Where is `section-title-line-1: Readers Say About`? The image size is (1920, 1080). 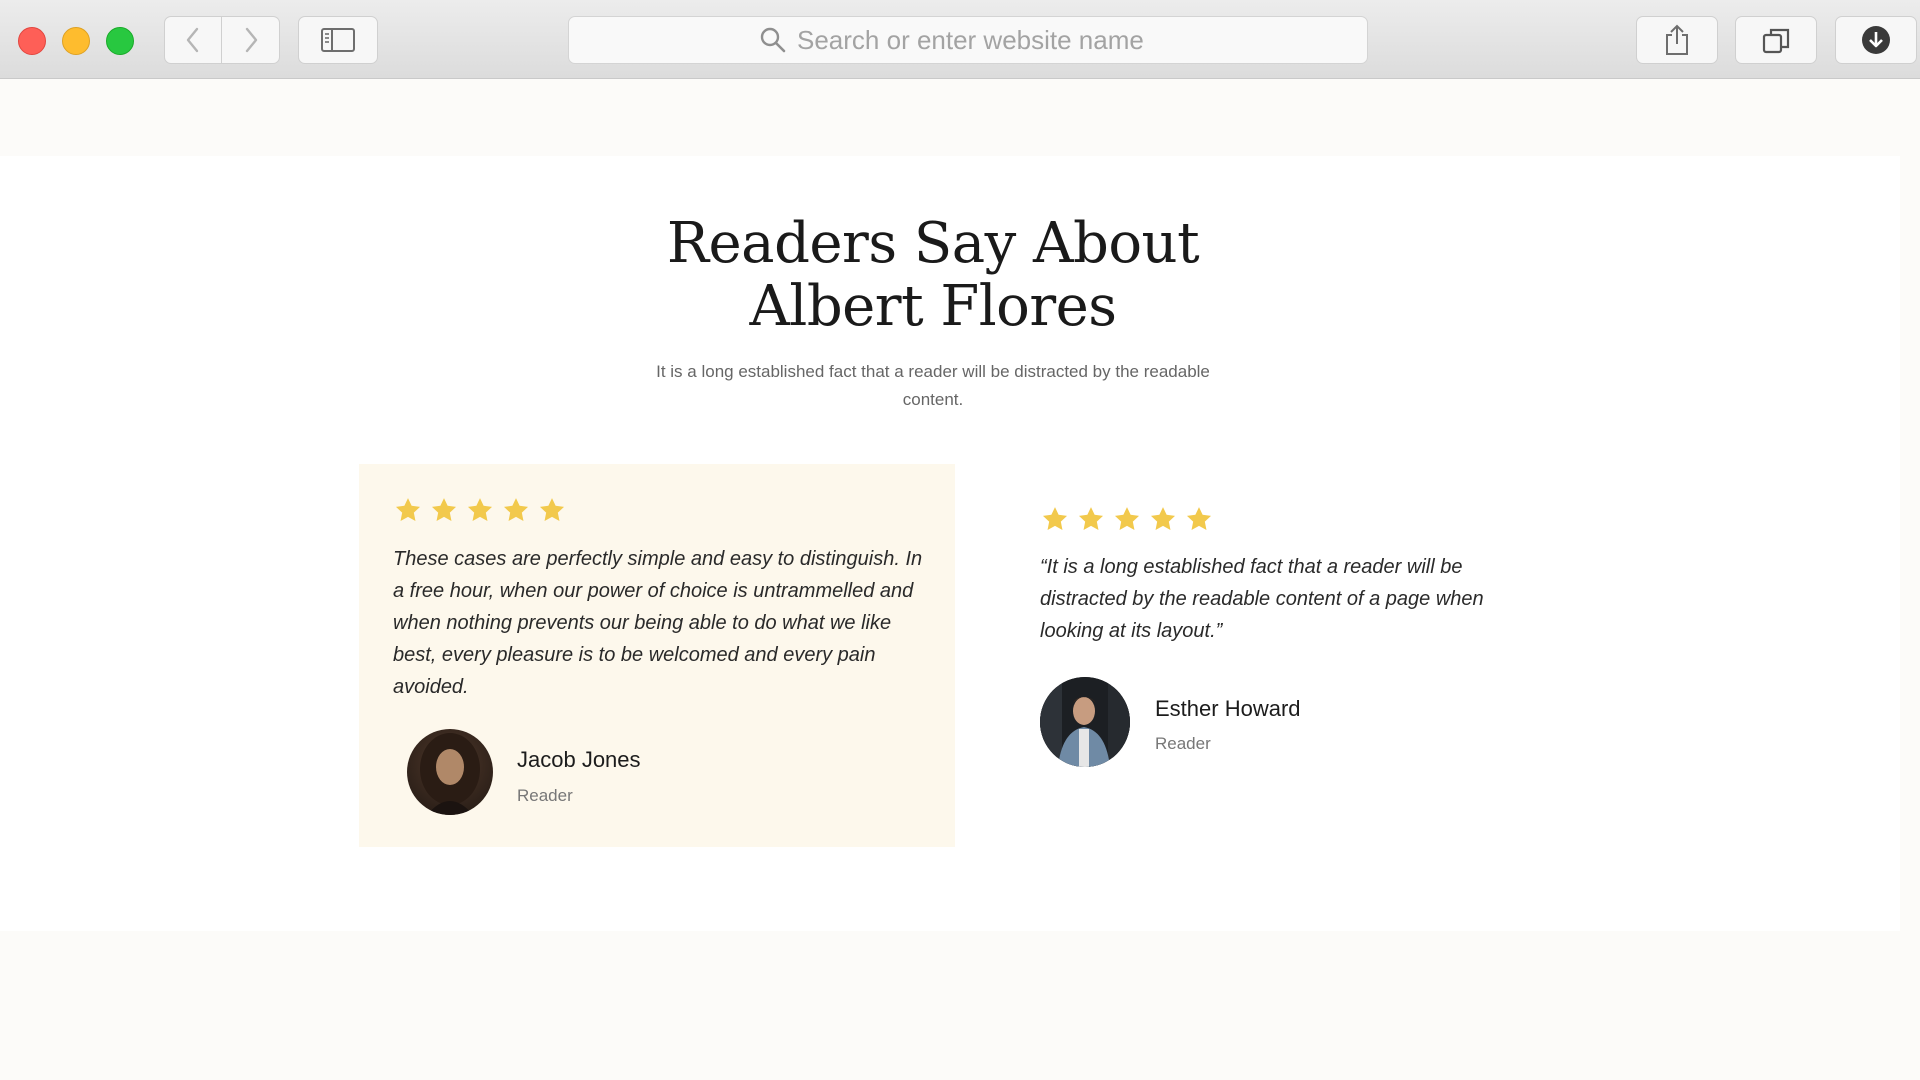
section-title-line-1: Readers Say About is located at coordinates (933, 243).